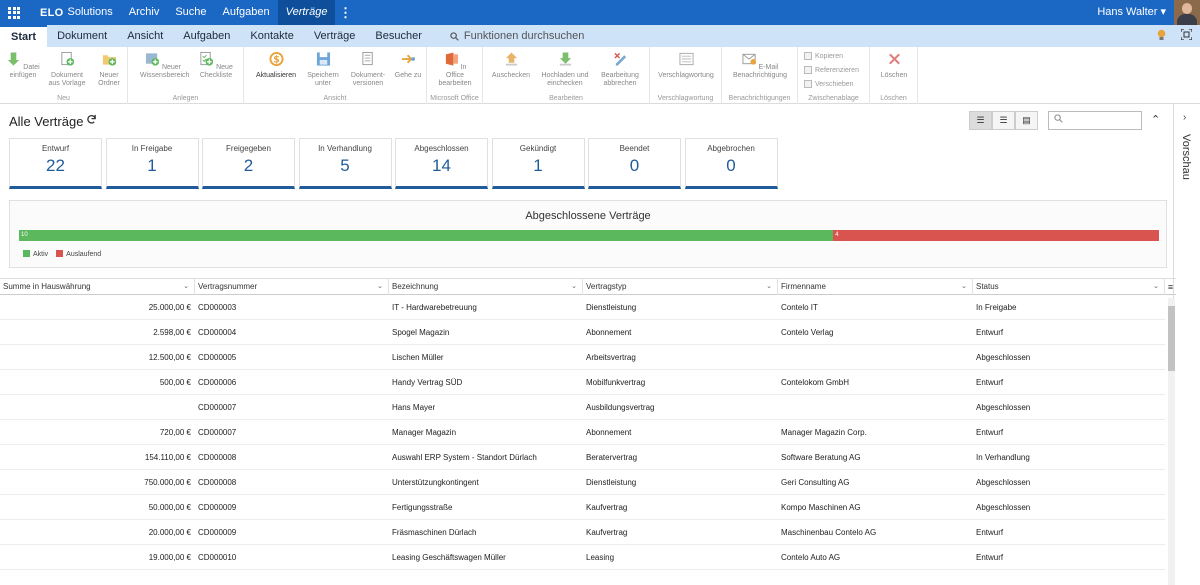 The height and width of the screenshot is (585, 1200). Describe the element at coordinates (145, 36) in the screenshot. I see `tab-ansicht: Ansicht` at that location.